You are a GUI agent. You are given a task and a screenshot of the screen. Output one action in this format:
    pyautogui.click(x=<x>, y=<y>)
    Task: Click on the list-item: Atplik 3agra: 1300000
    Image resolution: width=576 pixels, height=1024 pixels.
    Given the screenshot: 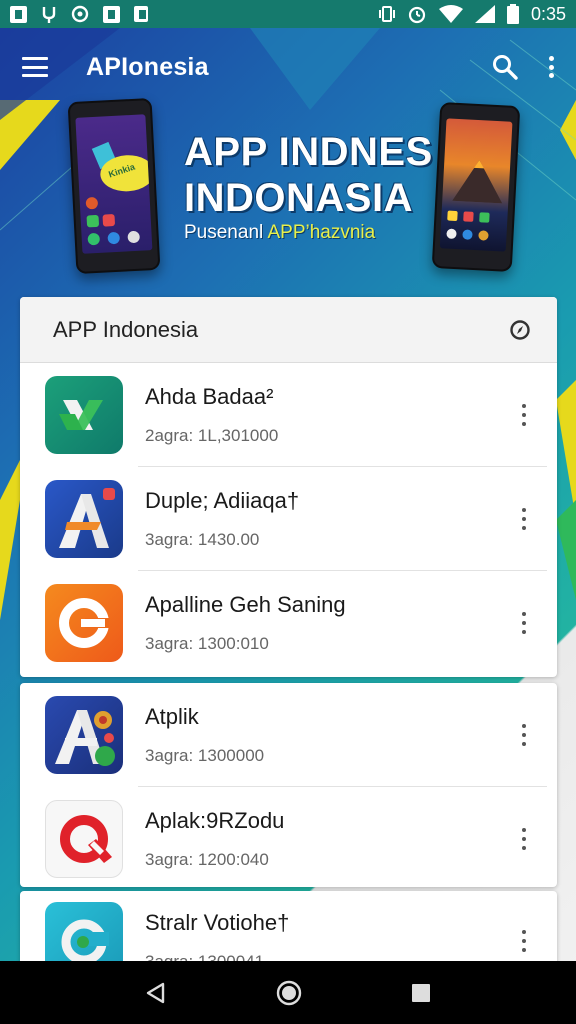 What is the action you would take?
    pyautogui.click(x=288, y=735)
    